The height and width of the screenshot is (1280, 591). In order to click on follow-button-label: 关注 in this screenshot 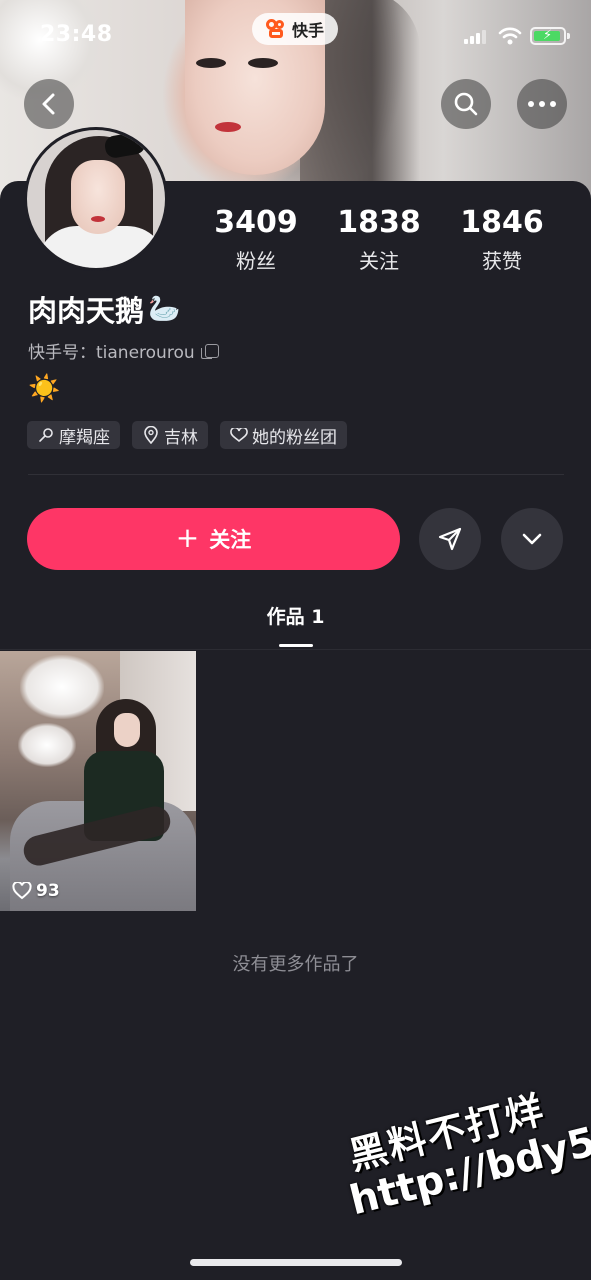, I will do `click(230, 540)`.